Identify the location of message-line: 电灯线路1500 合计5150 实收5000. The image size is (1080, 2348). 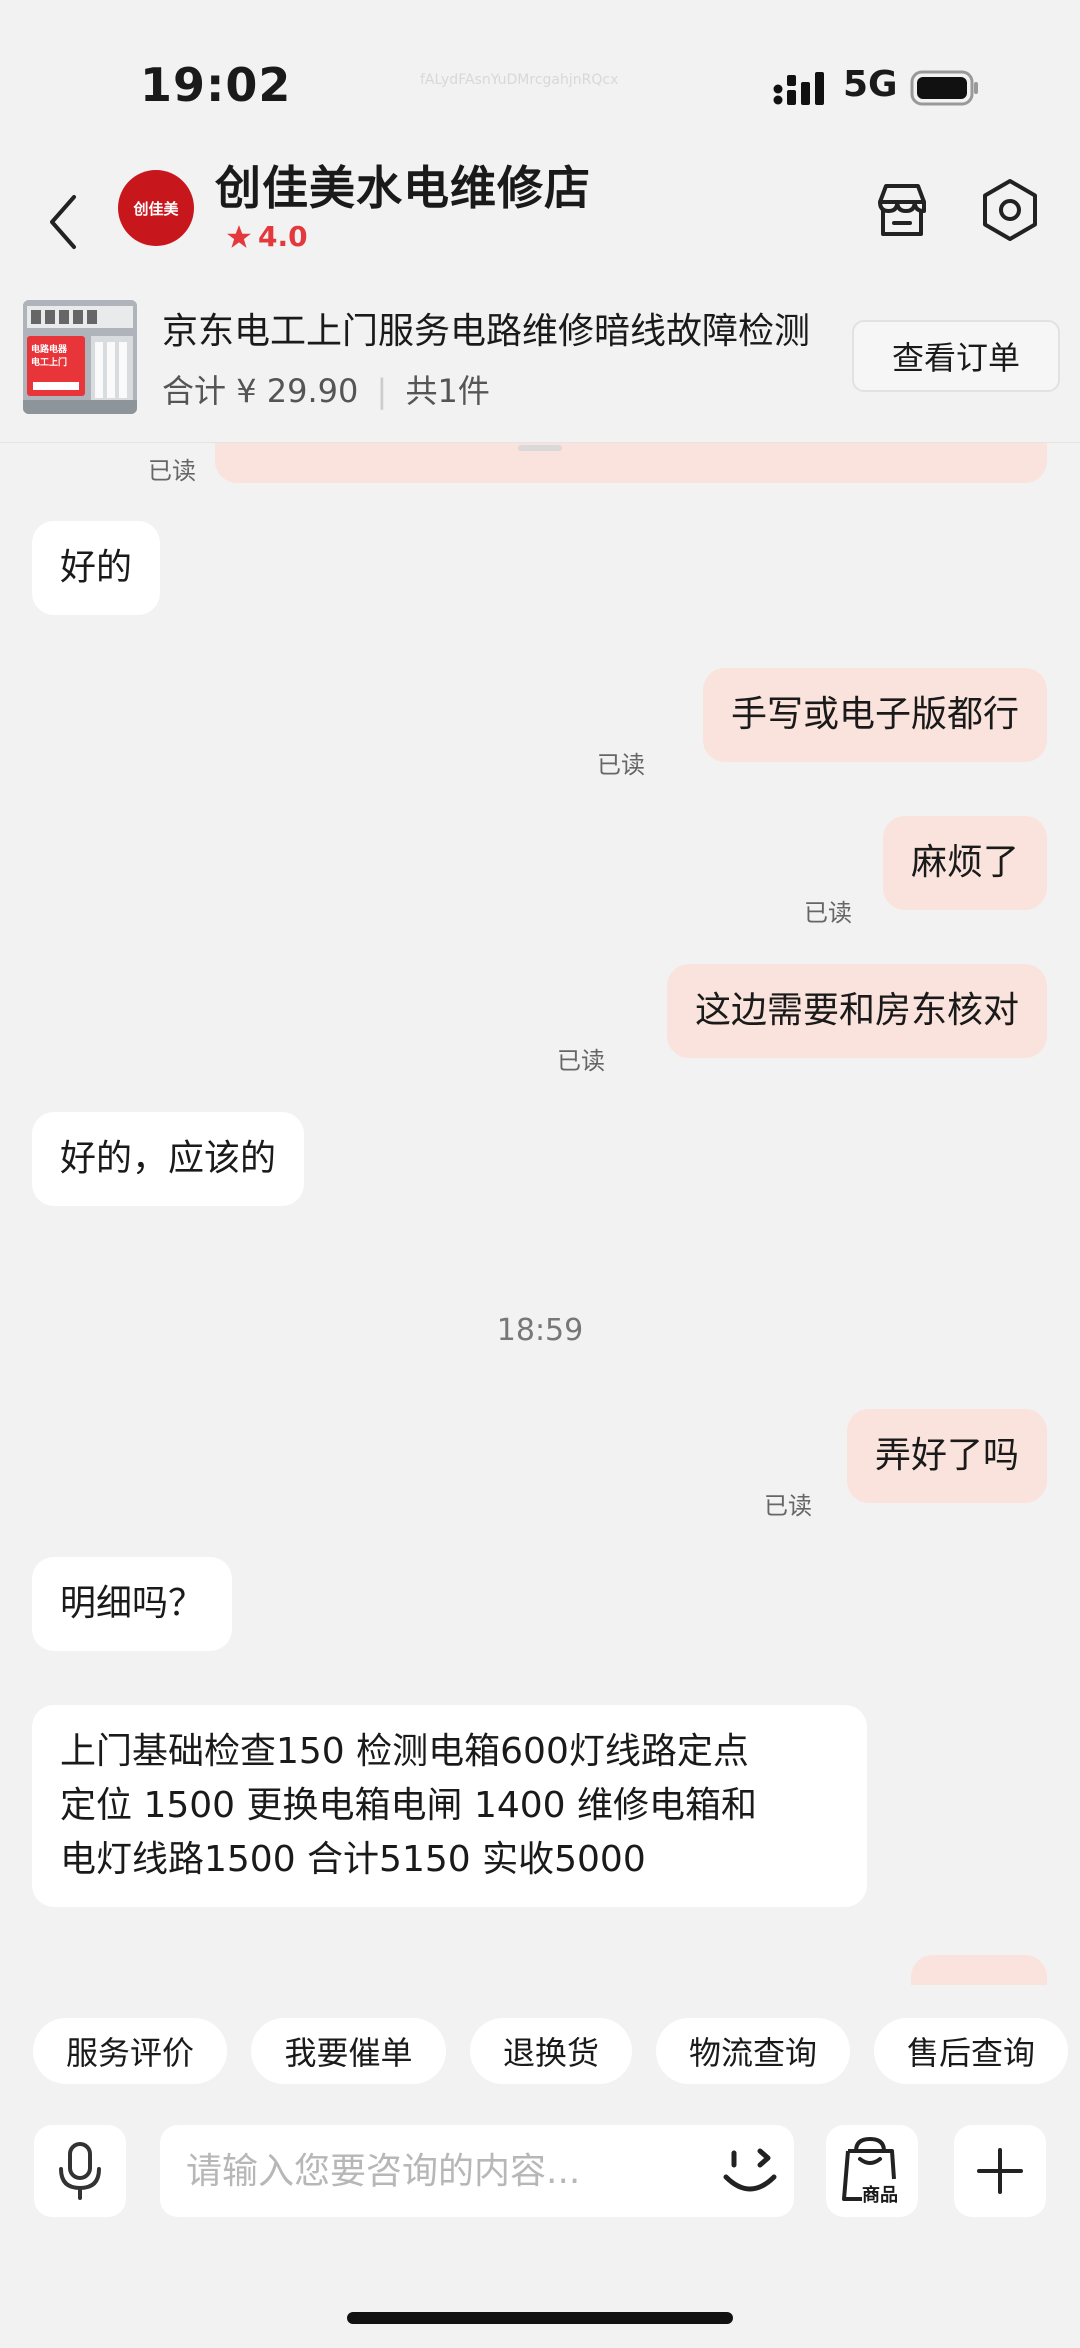
(353, 1859).